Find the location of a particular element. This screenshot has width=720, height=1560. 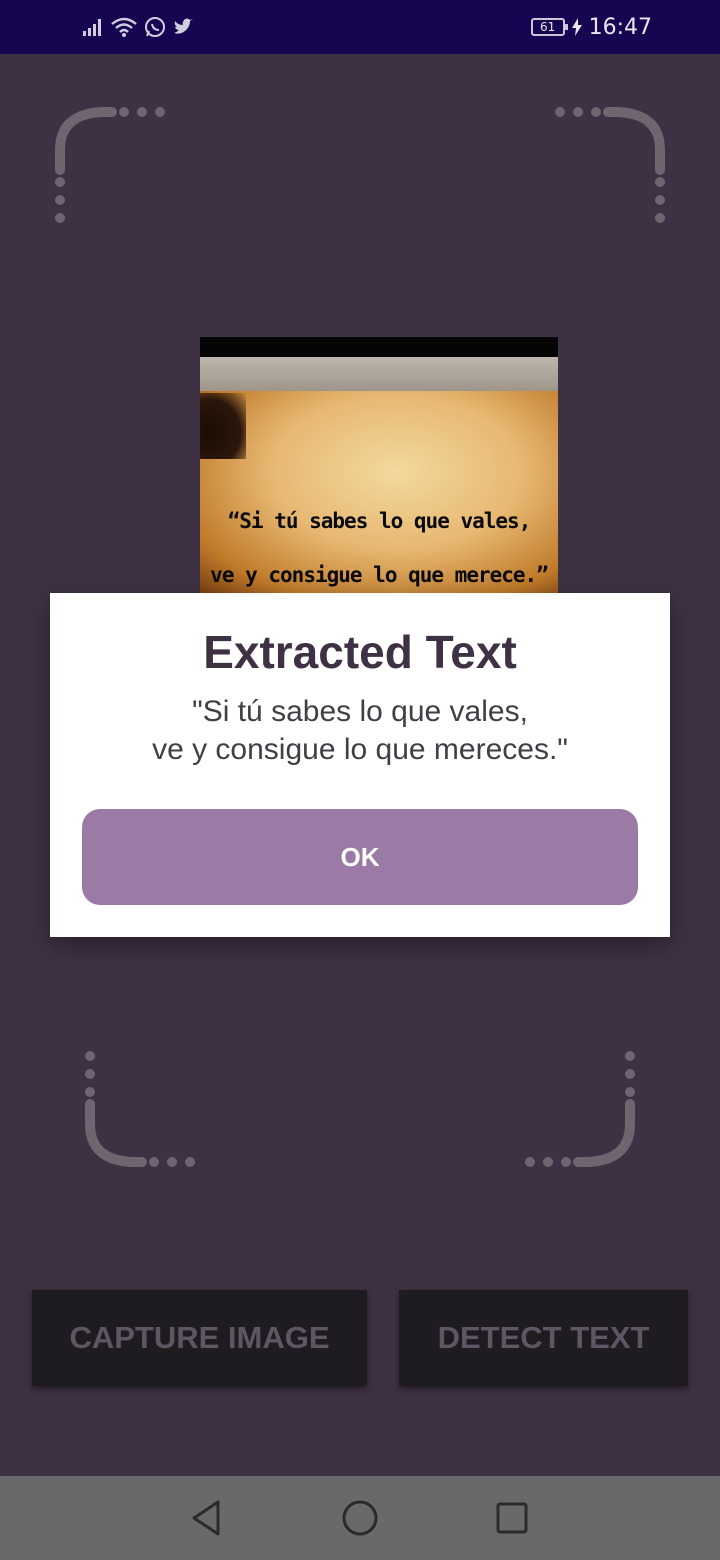

frame-corner-bottom-left-icon is located at coordinates (140, 1109).